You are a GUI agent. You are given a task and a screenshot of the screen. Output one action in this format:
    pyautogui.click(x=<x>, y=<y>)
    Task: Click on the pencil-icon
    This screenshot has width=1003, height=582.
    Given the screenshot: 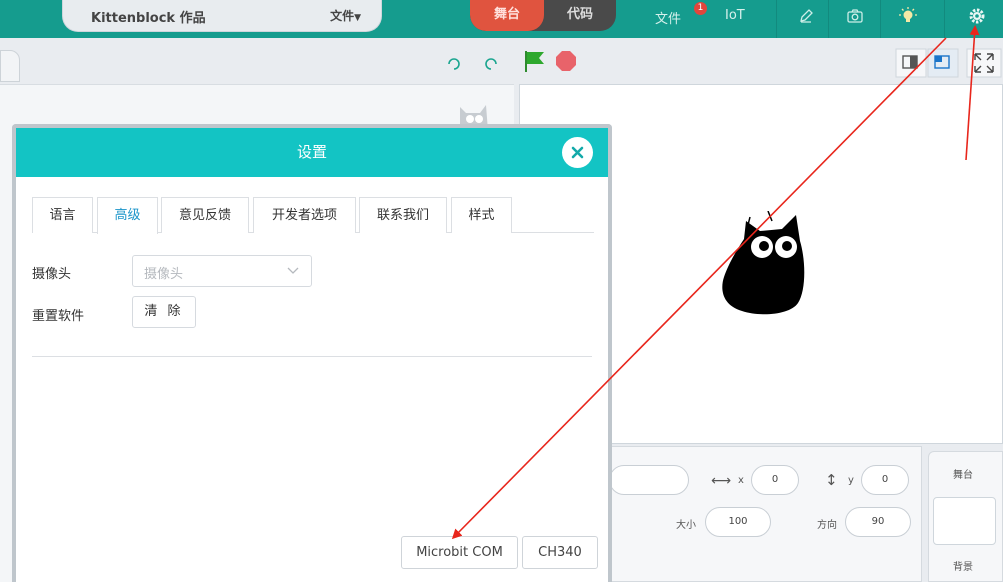 What is the action you would take?
    pyautogui.click(x=806, y=16)
    